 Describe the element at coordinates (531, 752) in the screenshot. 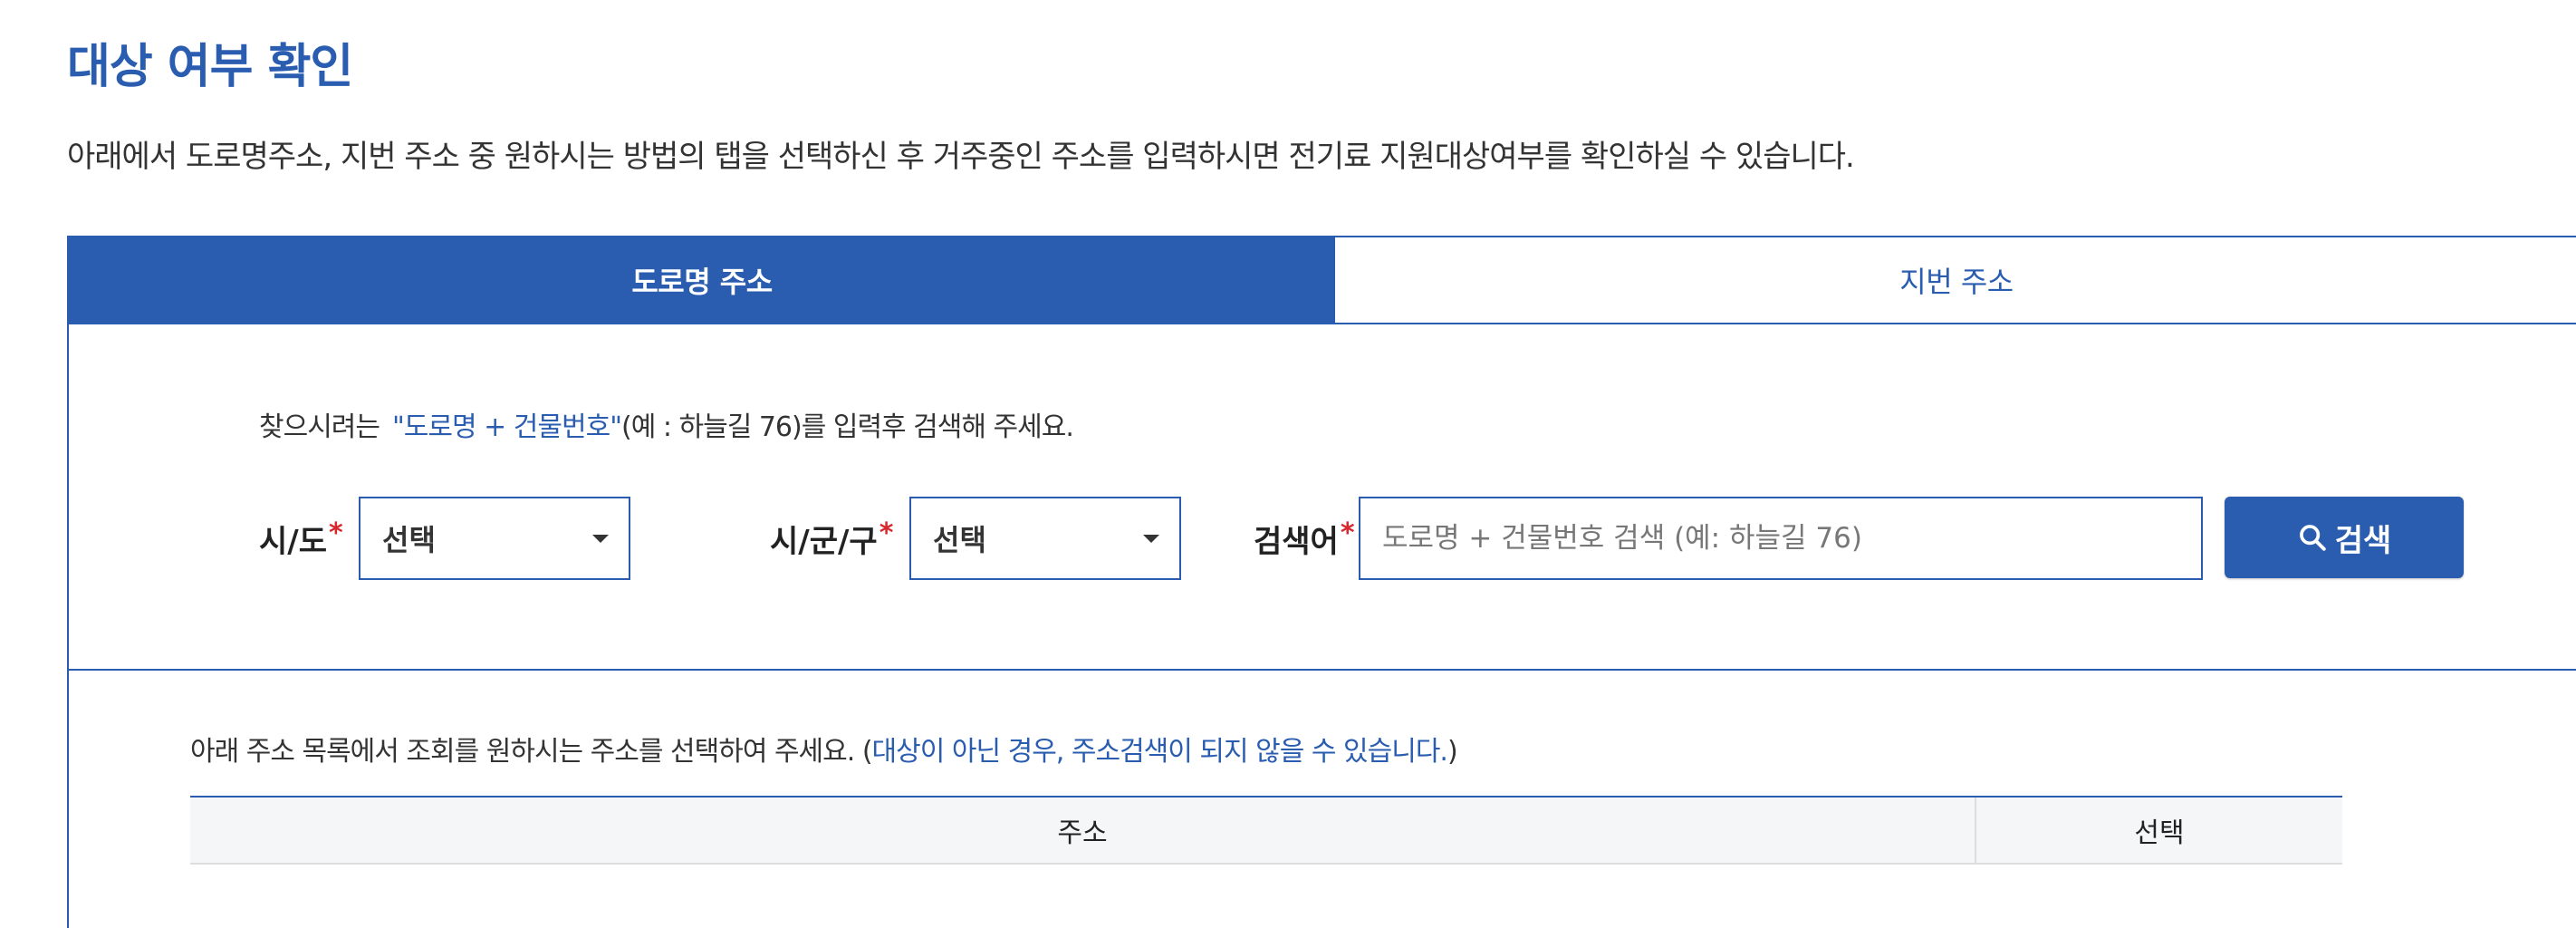

I see `result-guide-text: 아래 주소 목록에서 조회를 원하시는 주소를 선택하여 주세요. (` at that location.